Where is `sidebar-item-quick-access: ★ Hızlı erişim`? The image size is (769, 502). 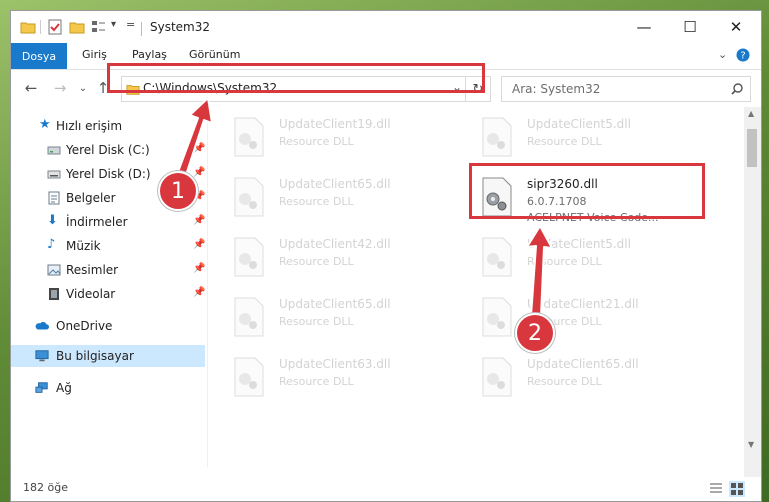 sidebar-item-quick-access: ★ Hızlı erişim is located at coordinates (108, 126).